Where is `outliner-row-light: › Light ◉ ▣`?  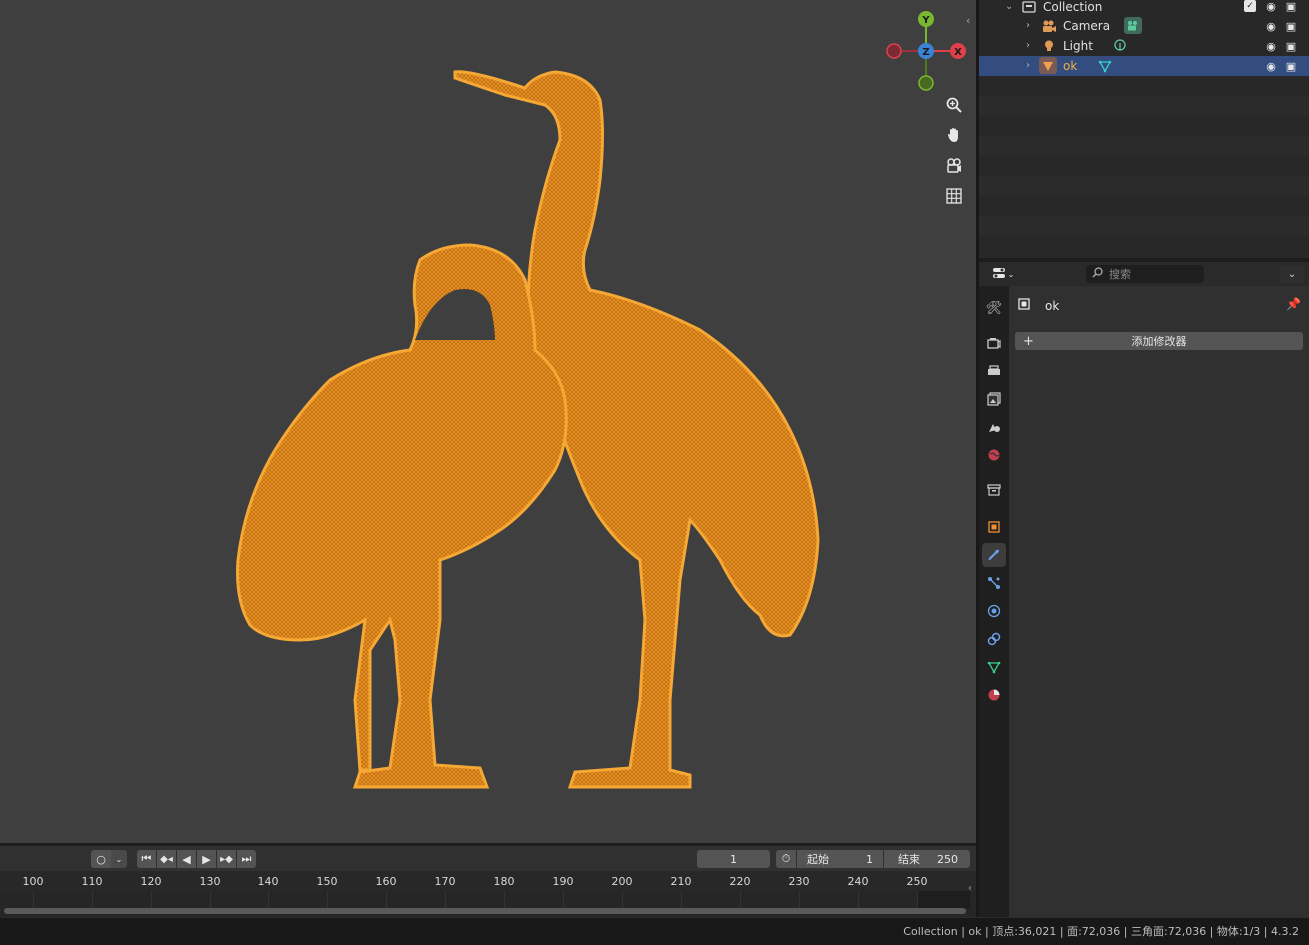 outliner-row-light: › Light ◉ ▣ is located at coordinates (1144, 46).